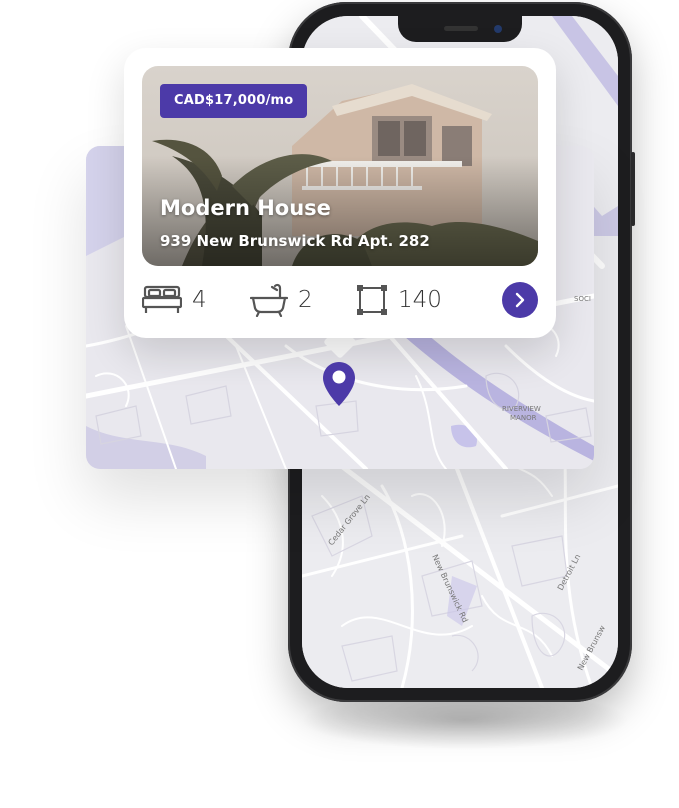 Image resolution: width=679 pixels, height=808 pixels. Describe the element at coordinates (521, 409) in the screenshot. I see `map-label-riverview: RIVERVIEW` at that location.